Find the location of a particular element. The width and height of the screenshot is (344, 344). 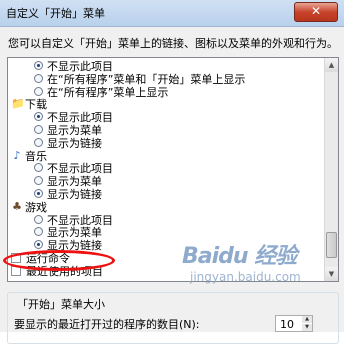

scroll-thumb is located at coordinates (331, 245).